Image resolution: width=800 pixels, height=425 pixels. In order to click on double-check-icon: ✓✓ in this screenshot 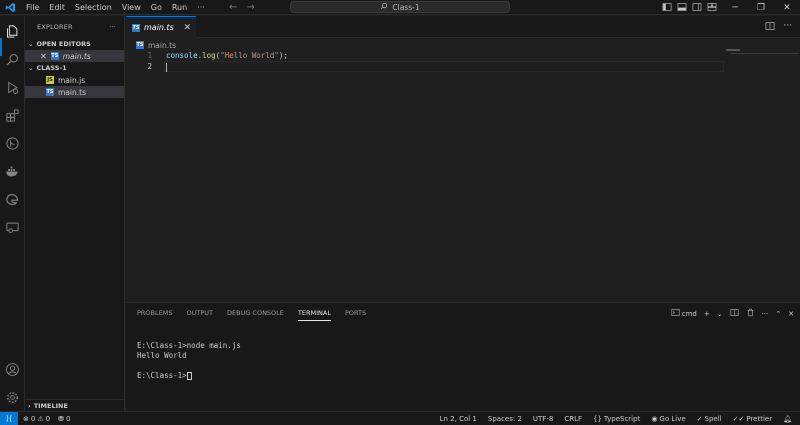, I will do `click(738, 418)`.